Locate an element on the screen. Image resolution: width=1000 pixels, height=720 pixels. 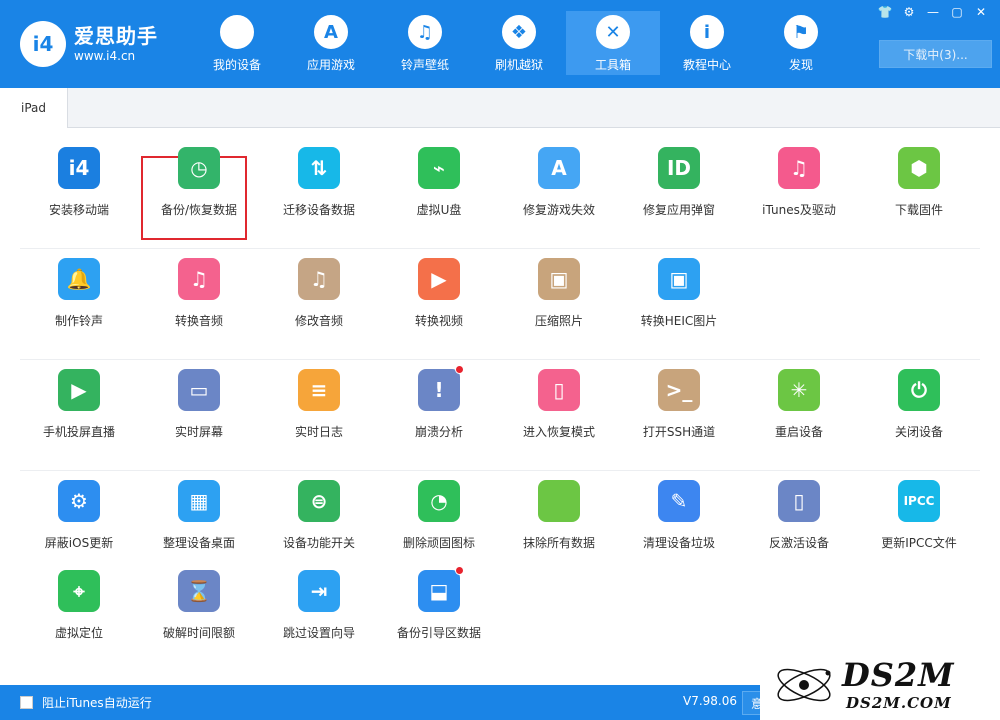
window-controls: 👕 ⚙ — ▢ ✕ is located at coordinates (933, 12).